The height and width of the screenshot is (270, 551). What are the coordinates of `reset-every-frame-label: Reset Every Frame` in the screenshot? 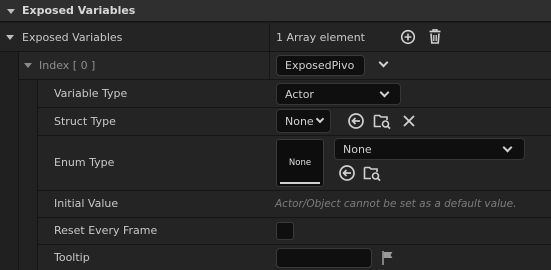 It's located at (106, 230).